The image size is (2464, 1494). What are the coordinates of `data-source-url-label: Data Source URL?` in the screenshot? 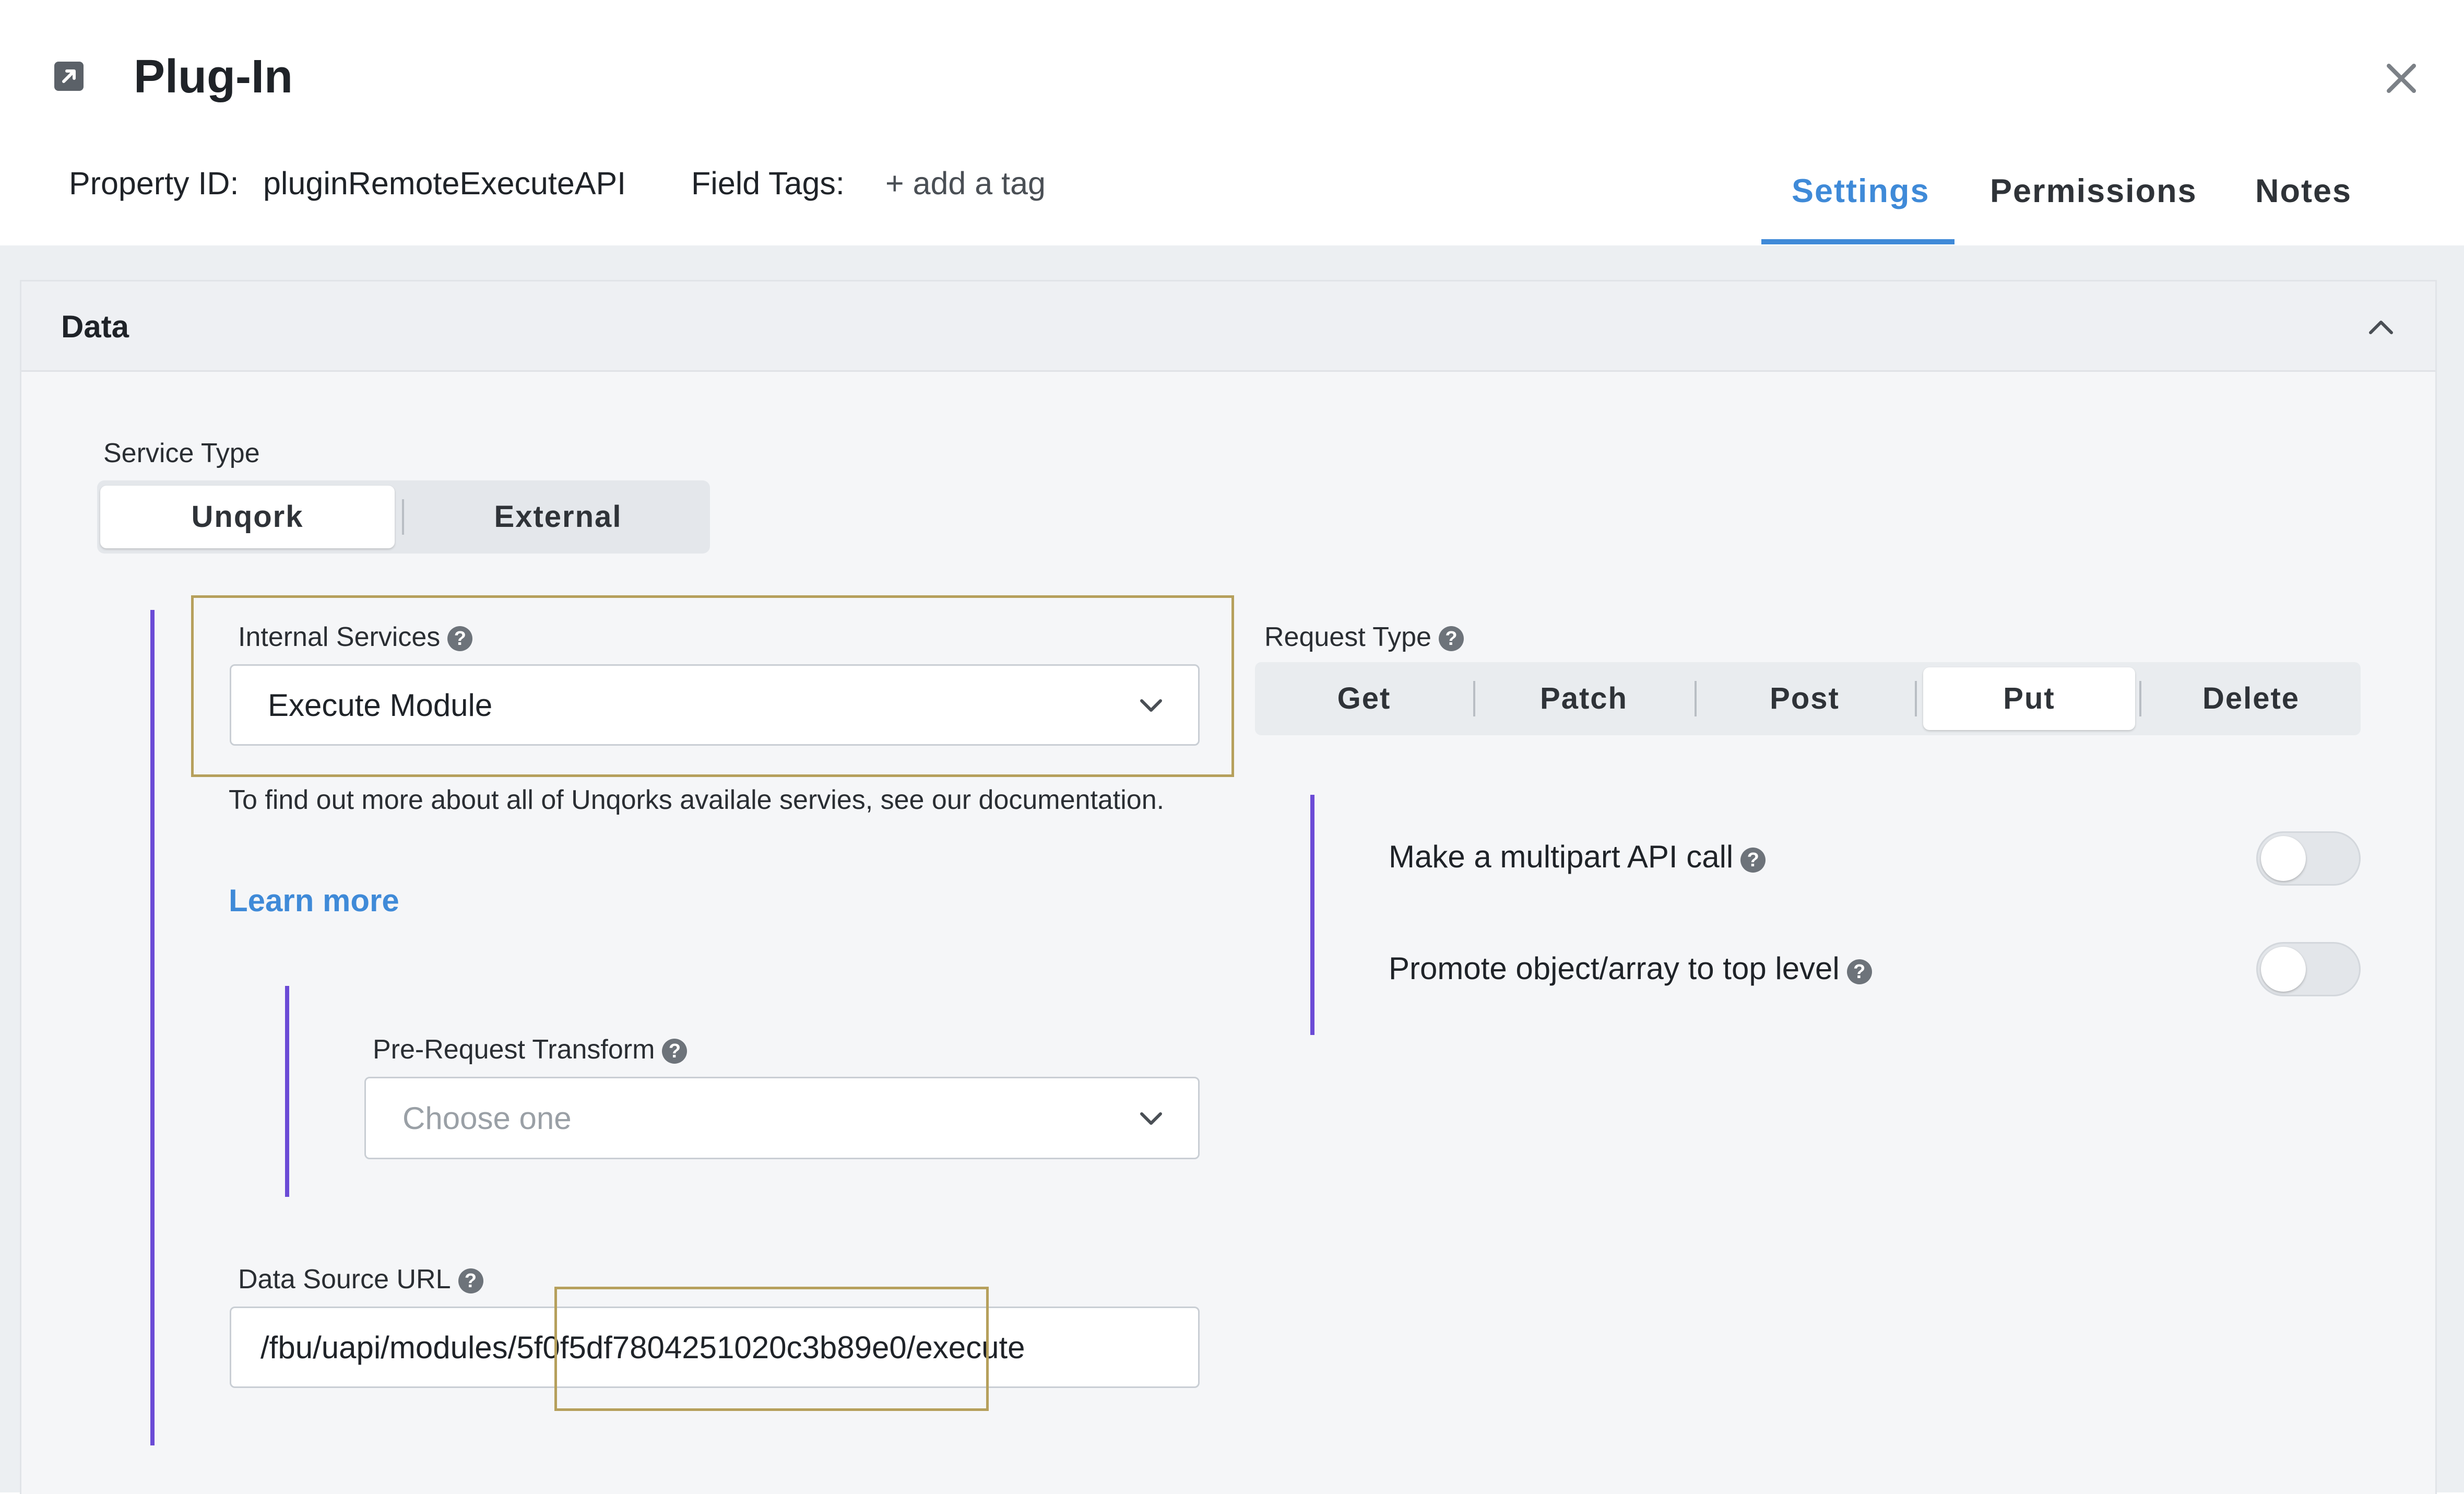 It's located at (360, 1279).